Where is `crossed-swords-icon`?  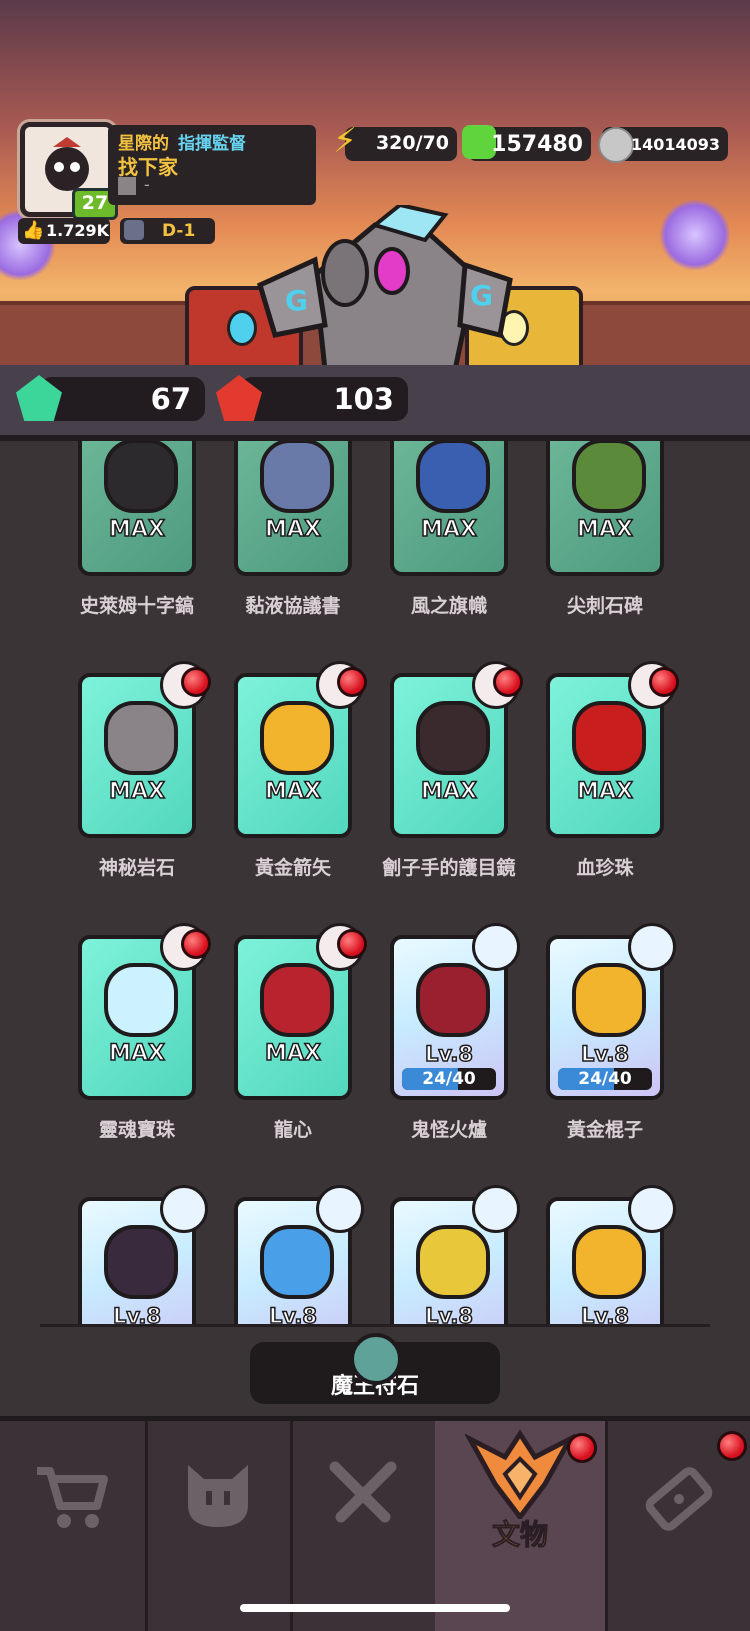 crossed-swords-icon is located at coordinates (363, 1492).